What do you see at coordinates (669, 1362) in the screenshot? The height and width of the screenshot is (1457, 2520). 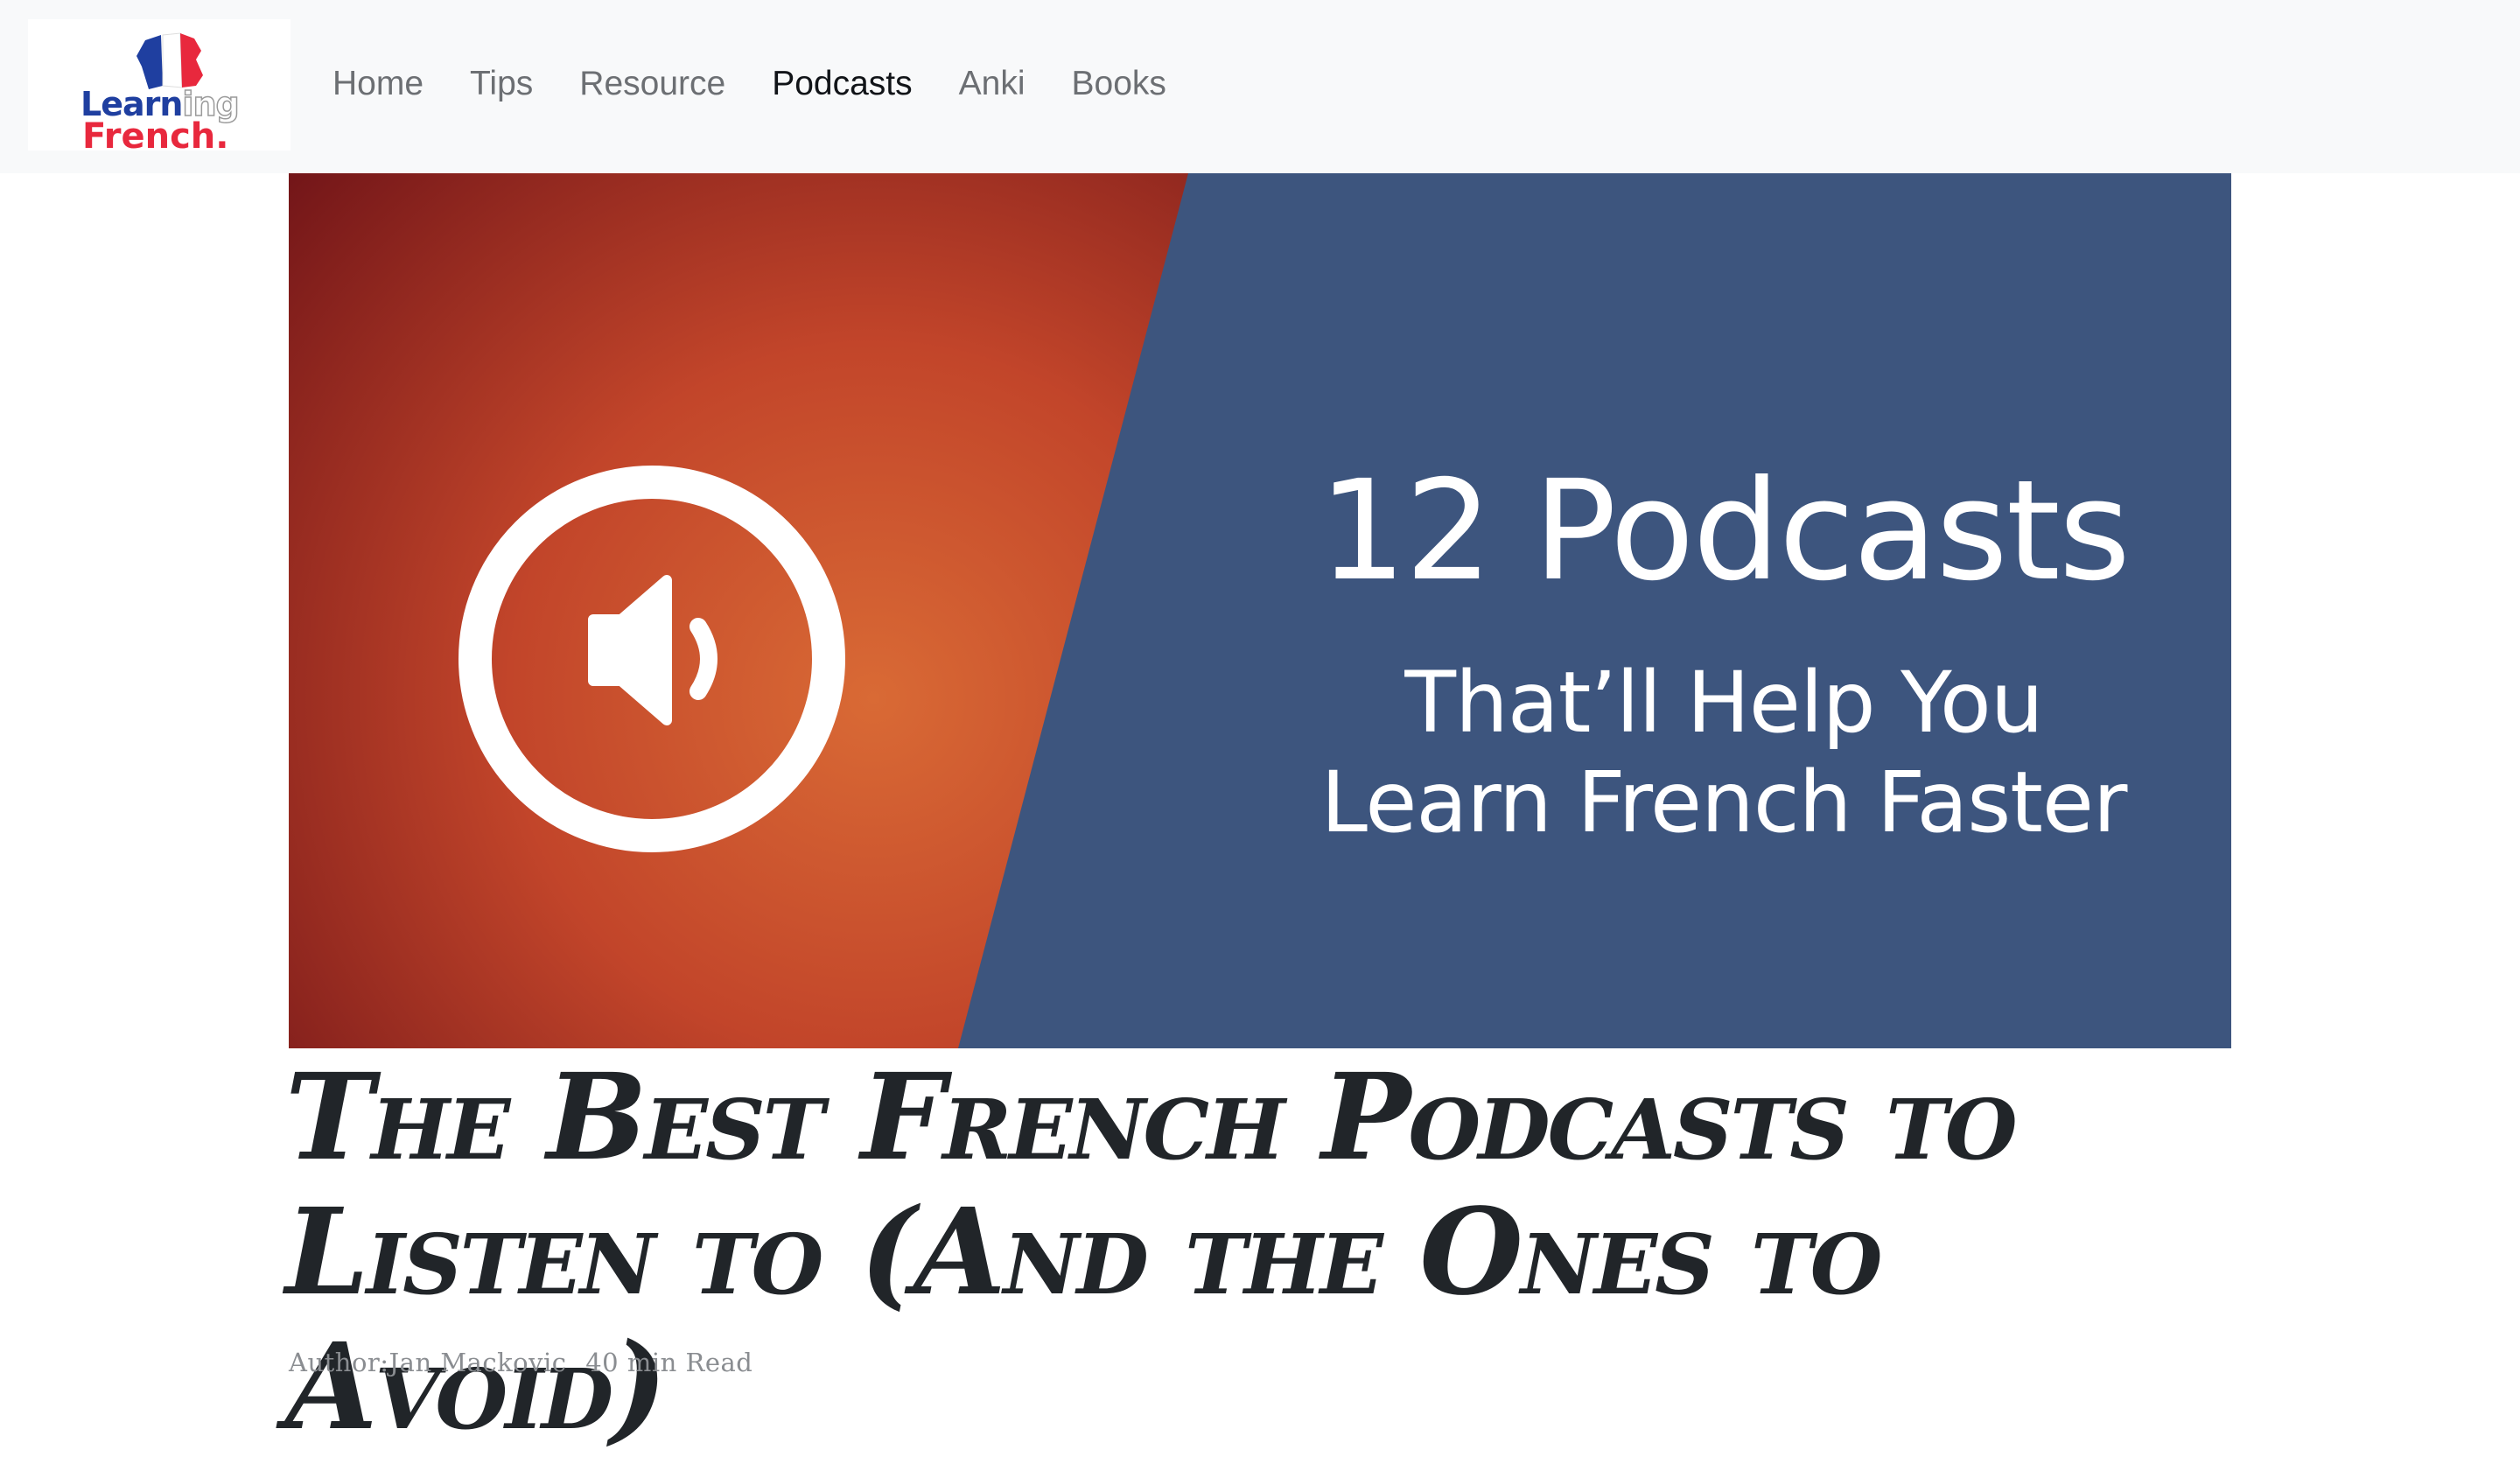 I see `article-read-time: 40 min Read` at bounding box center [669, 1362].